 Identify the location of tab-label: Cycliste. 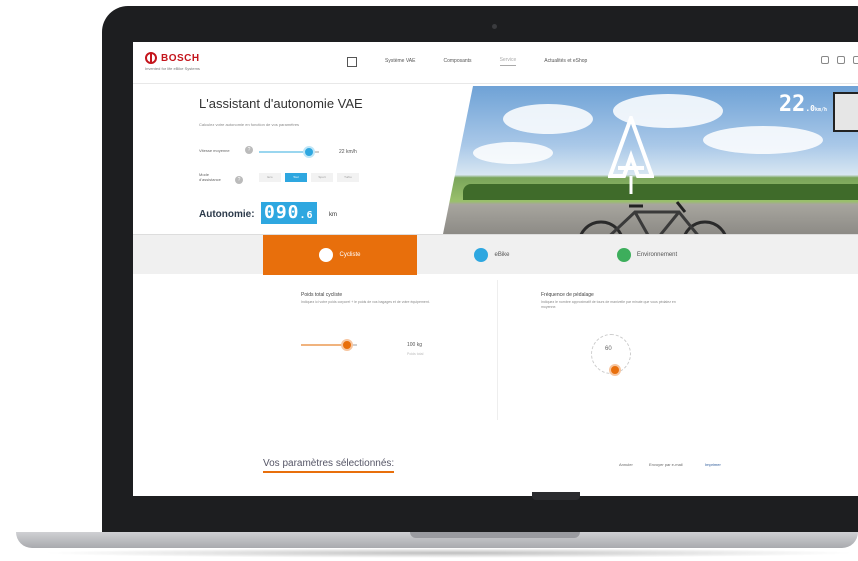
(350, 255).